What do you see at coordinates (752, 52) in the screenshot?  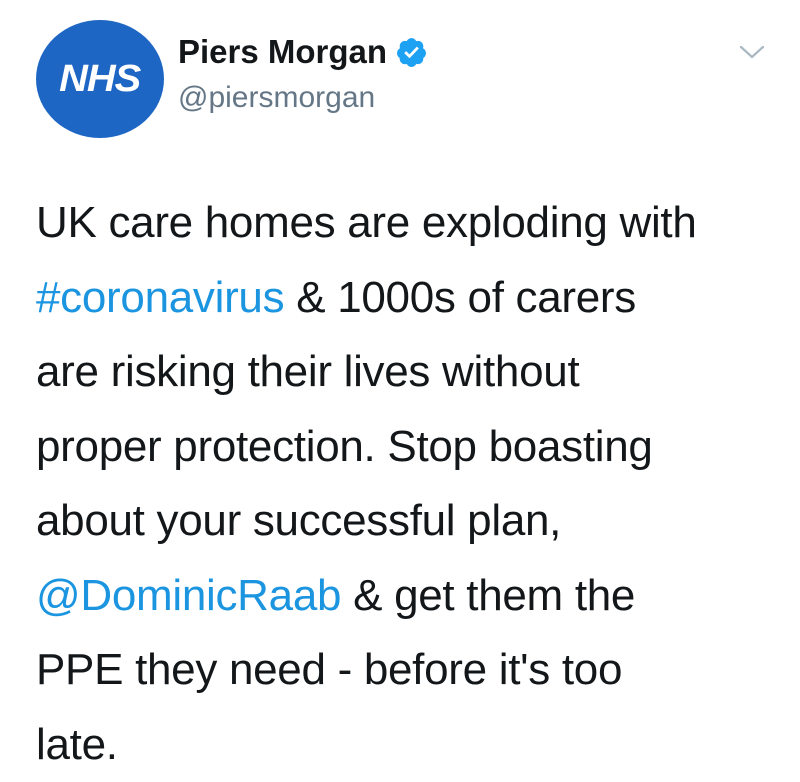 I see `chevron-down-icon` at bounding box center [752, 52].